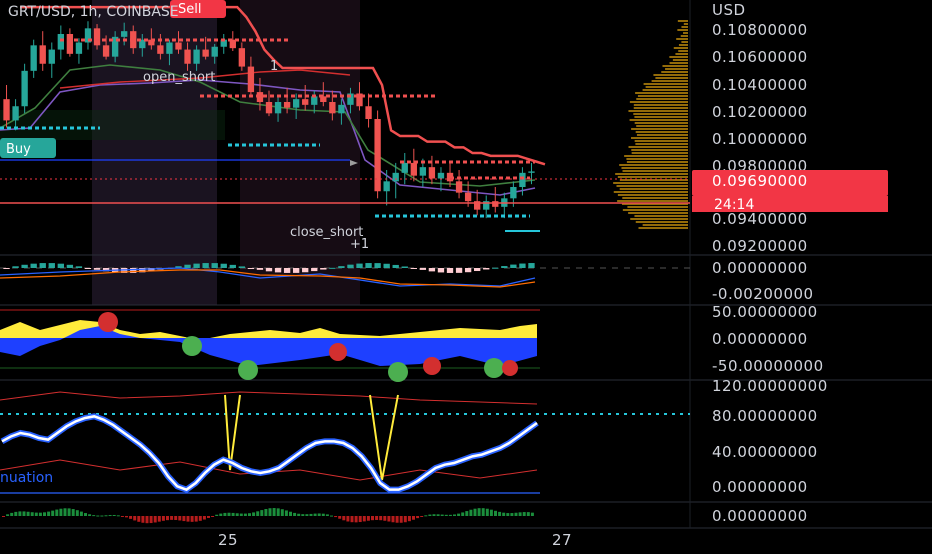 This screenshot has width=932, height=554. I want to click on osc-tick-label: 50.00000000, so click(765, 312).